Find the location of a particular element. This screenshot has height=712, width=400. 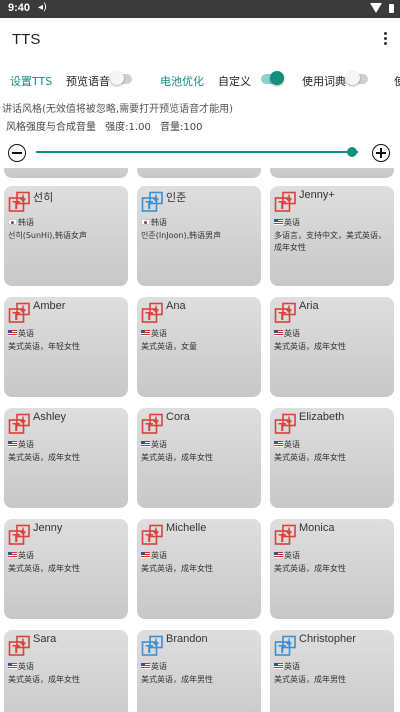

custom-label: 自定义 is located at coordinates (234, 81).